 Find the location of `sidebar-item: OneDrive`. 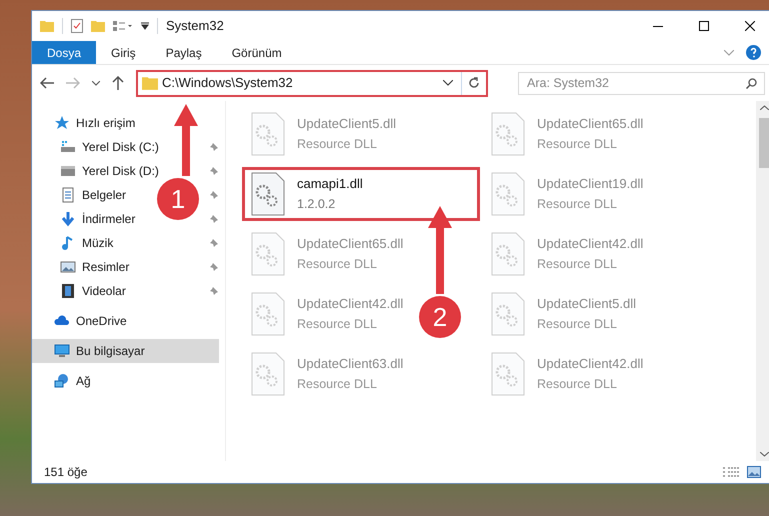

sidebar-item: OneDrive is located at coordinates (81, 321).